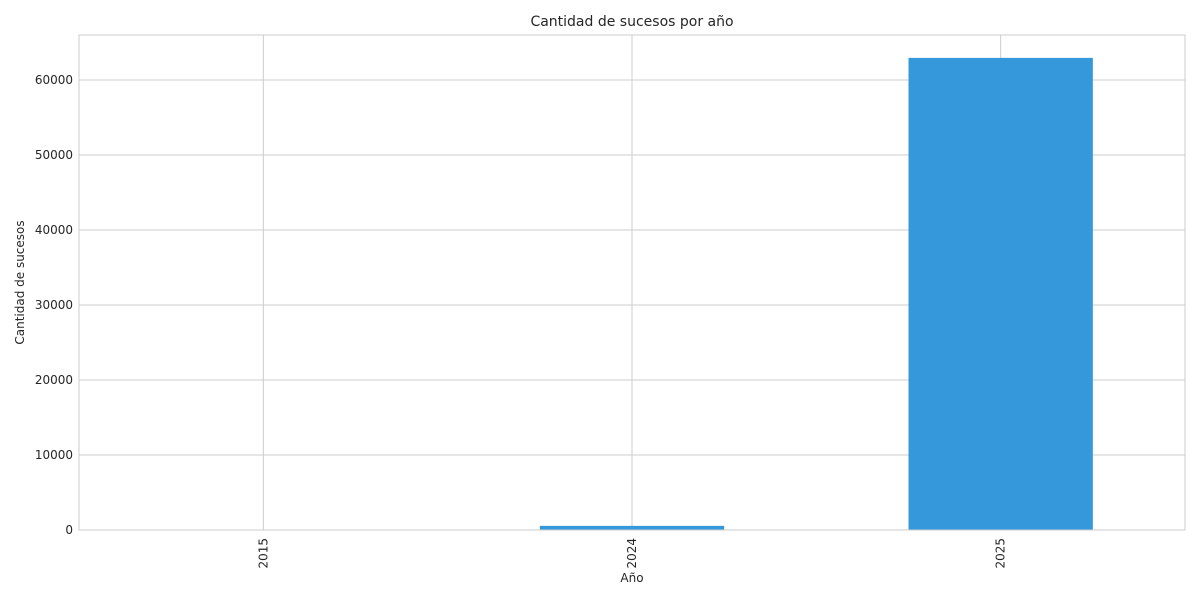 Image resolution: width=1200 pixels, height=600 pixels. Describe the element at coordinates (69, 530) in the screenshot. I see `y-tick-label: 0` at that location.